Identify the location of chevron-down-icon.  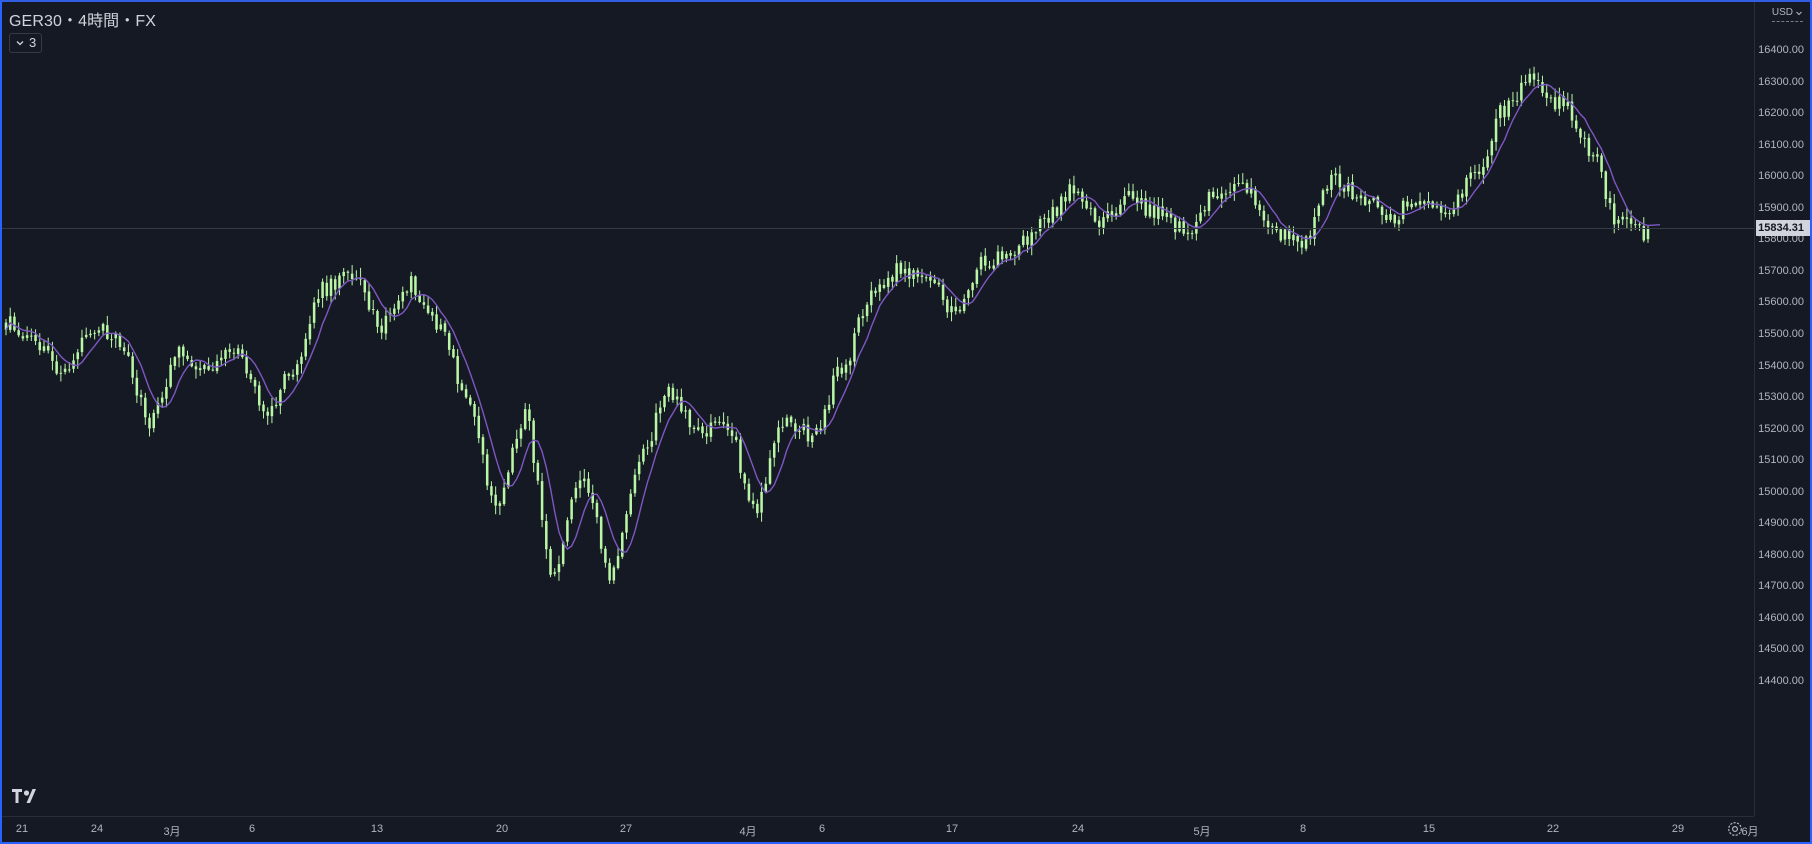
(20, 43).